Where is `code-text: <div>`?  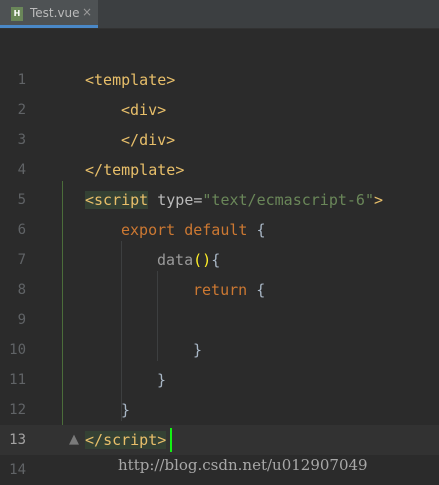
code-text: <div> is located at coordinates (143, 110).